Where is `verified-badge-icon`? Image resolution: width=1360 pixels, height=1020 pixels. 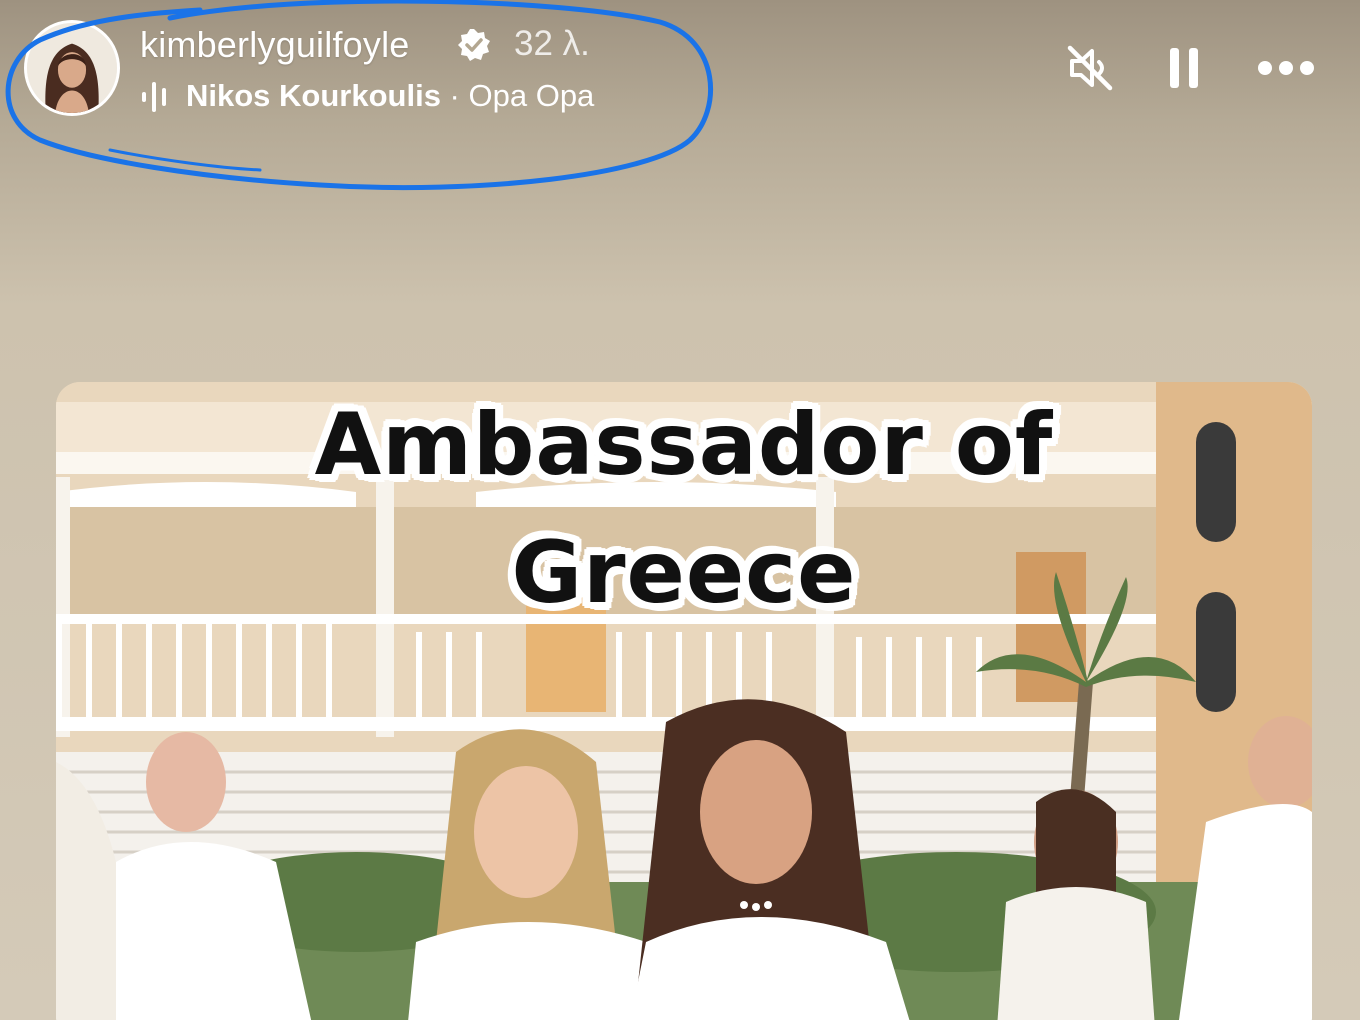 verified-badge-icon is located at coordinates (474, 45).